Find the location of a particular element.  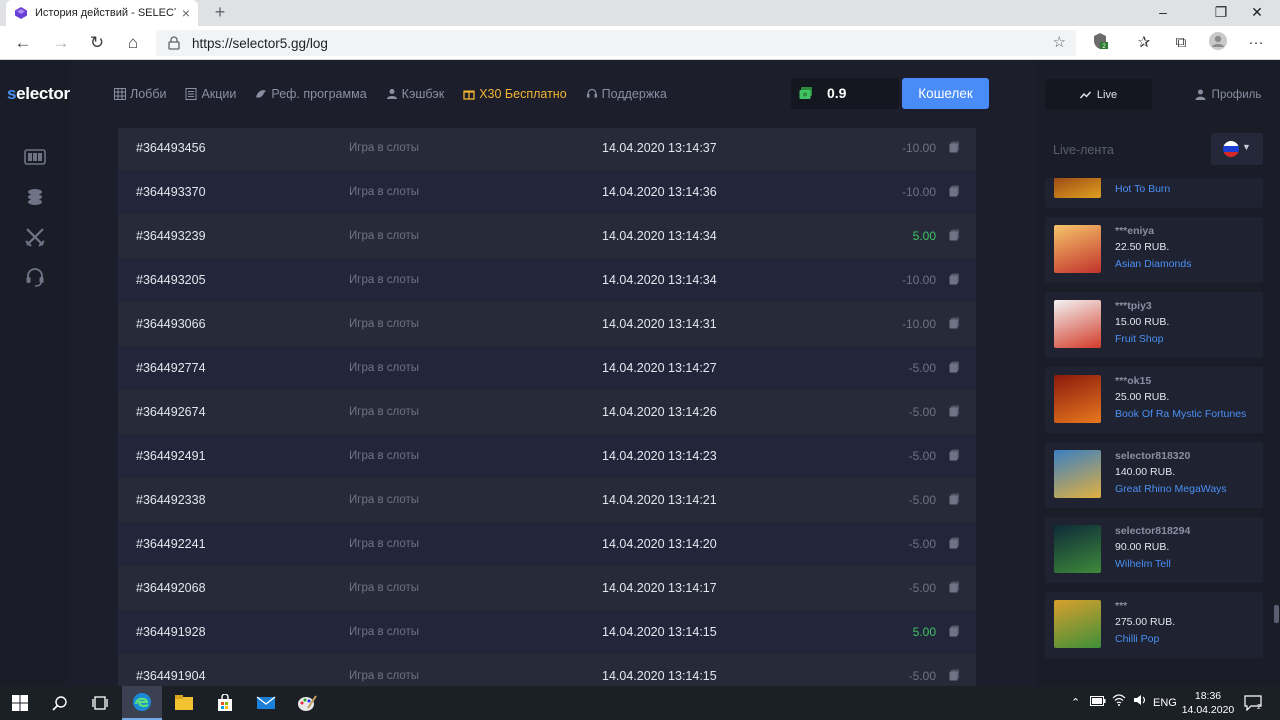

nav-cashback: Кэшбэк is located at coordinates (415, 94).